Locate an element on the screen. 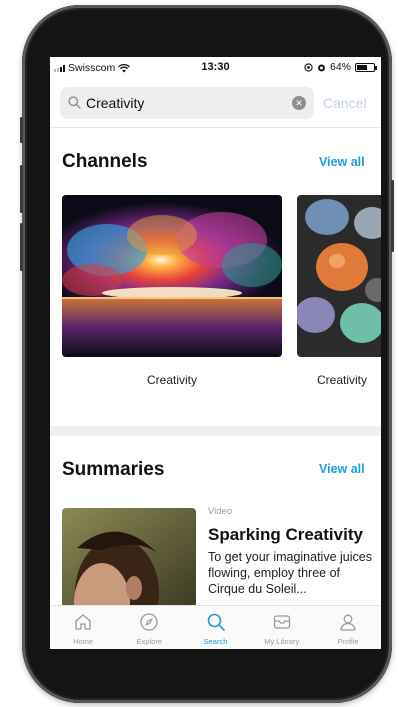 This screenshot has width=399, height=707. battery-percent: 64% is located at coordinates (340, 67).